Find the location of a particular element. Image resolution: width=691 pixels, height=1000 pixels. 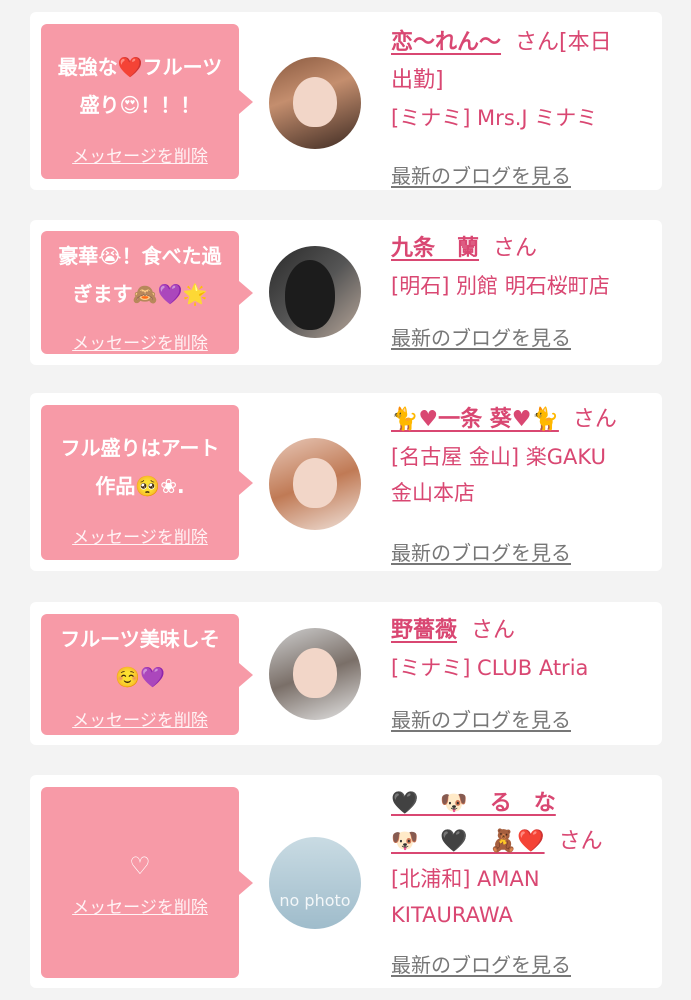

name-line: 恋〜れん〜 さん[本日 is located at coordinates (521, 43).